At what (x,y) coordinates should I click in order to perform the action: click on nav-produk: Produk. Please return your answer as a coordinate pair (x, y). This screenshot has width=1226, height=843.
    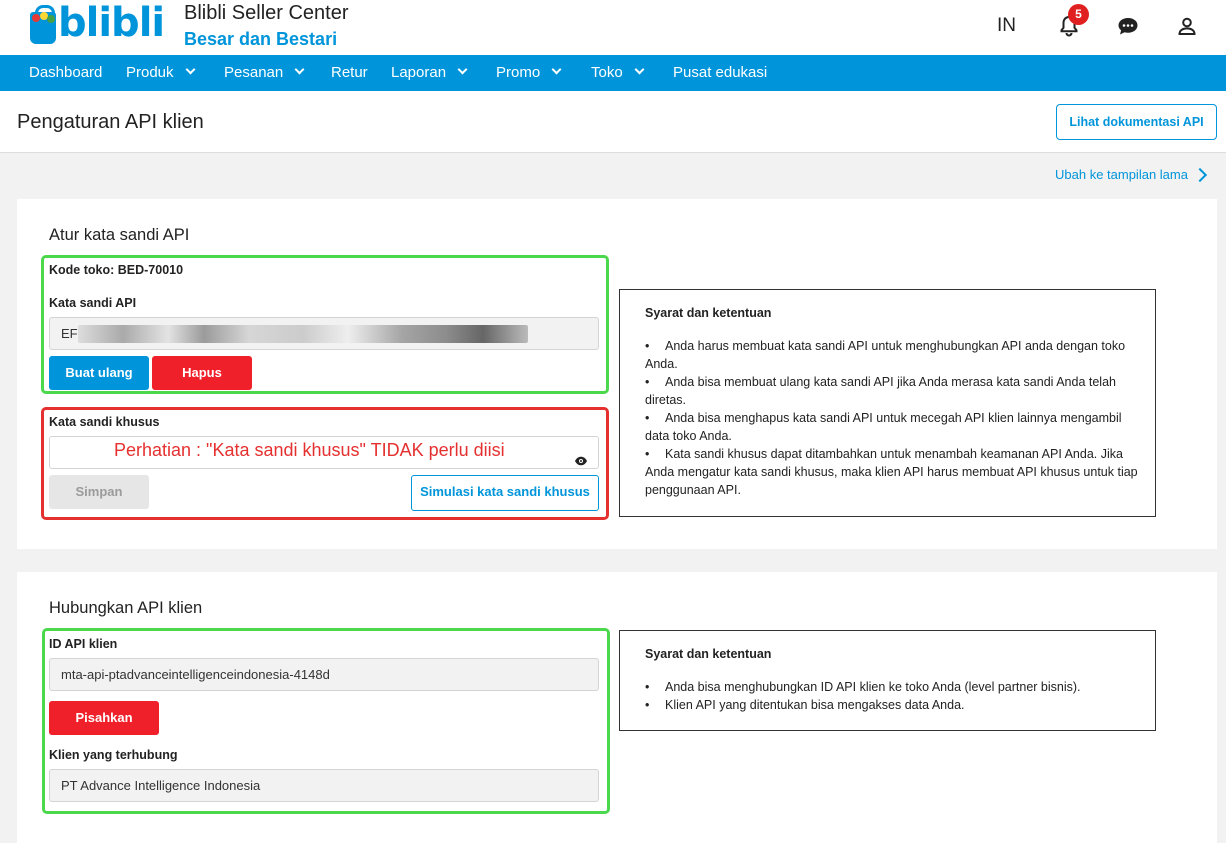
    Looking at the image, I should click on (160, 73).